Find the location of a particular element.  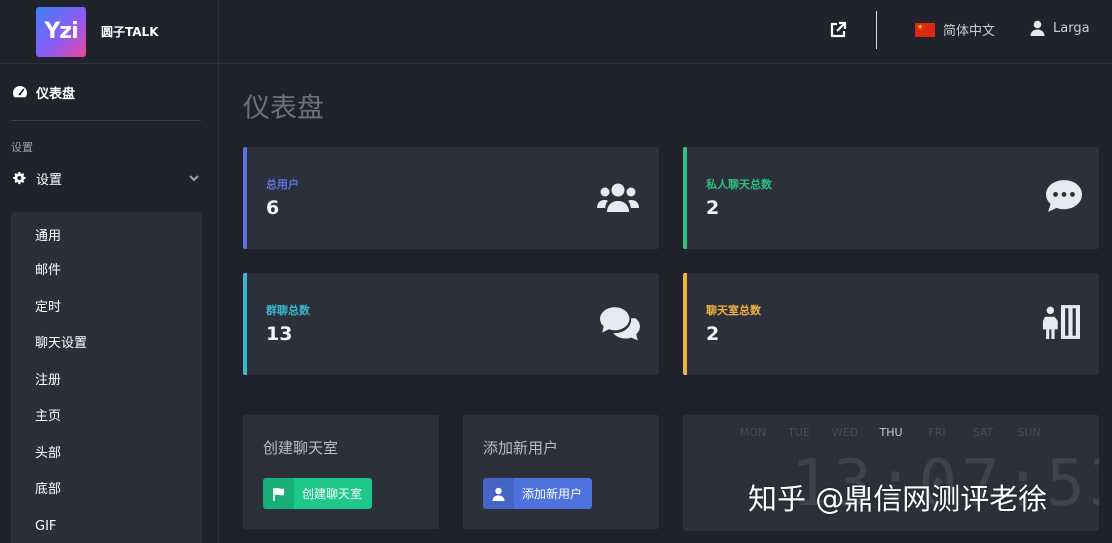

weekday-sat: SAT is located at coordinates (983, 432).